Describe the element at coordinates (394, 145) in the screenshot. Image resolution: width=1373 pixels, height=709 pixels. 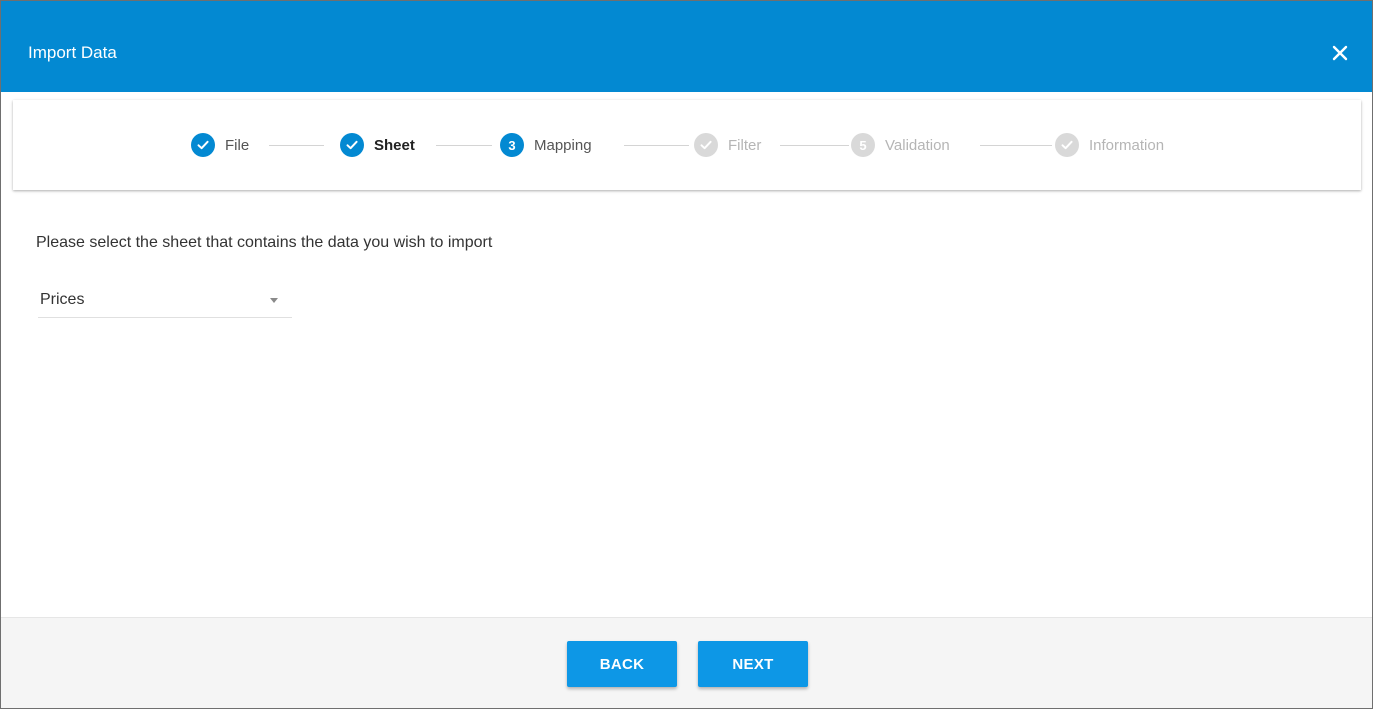
I see `step-label: Sheet` at that location.